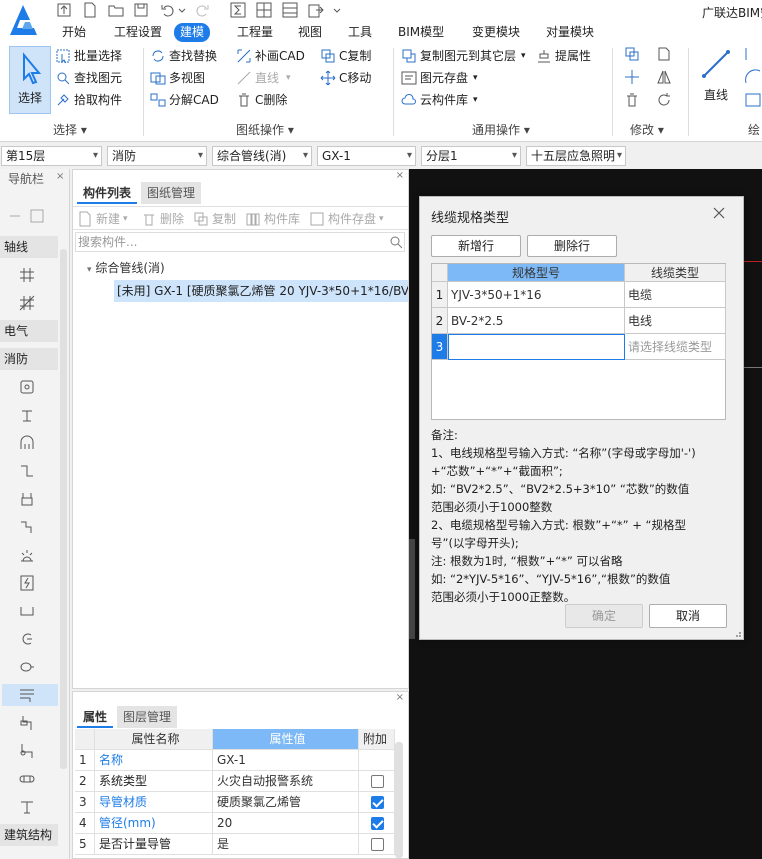  I want to click on prop-value: 是, so click(286, 844).